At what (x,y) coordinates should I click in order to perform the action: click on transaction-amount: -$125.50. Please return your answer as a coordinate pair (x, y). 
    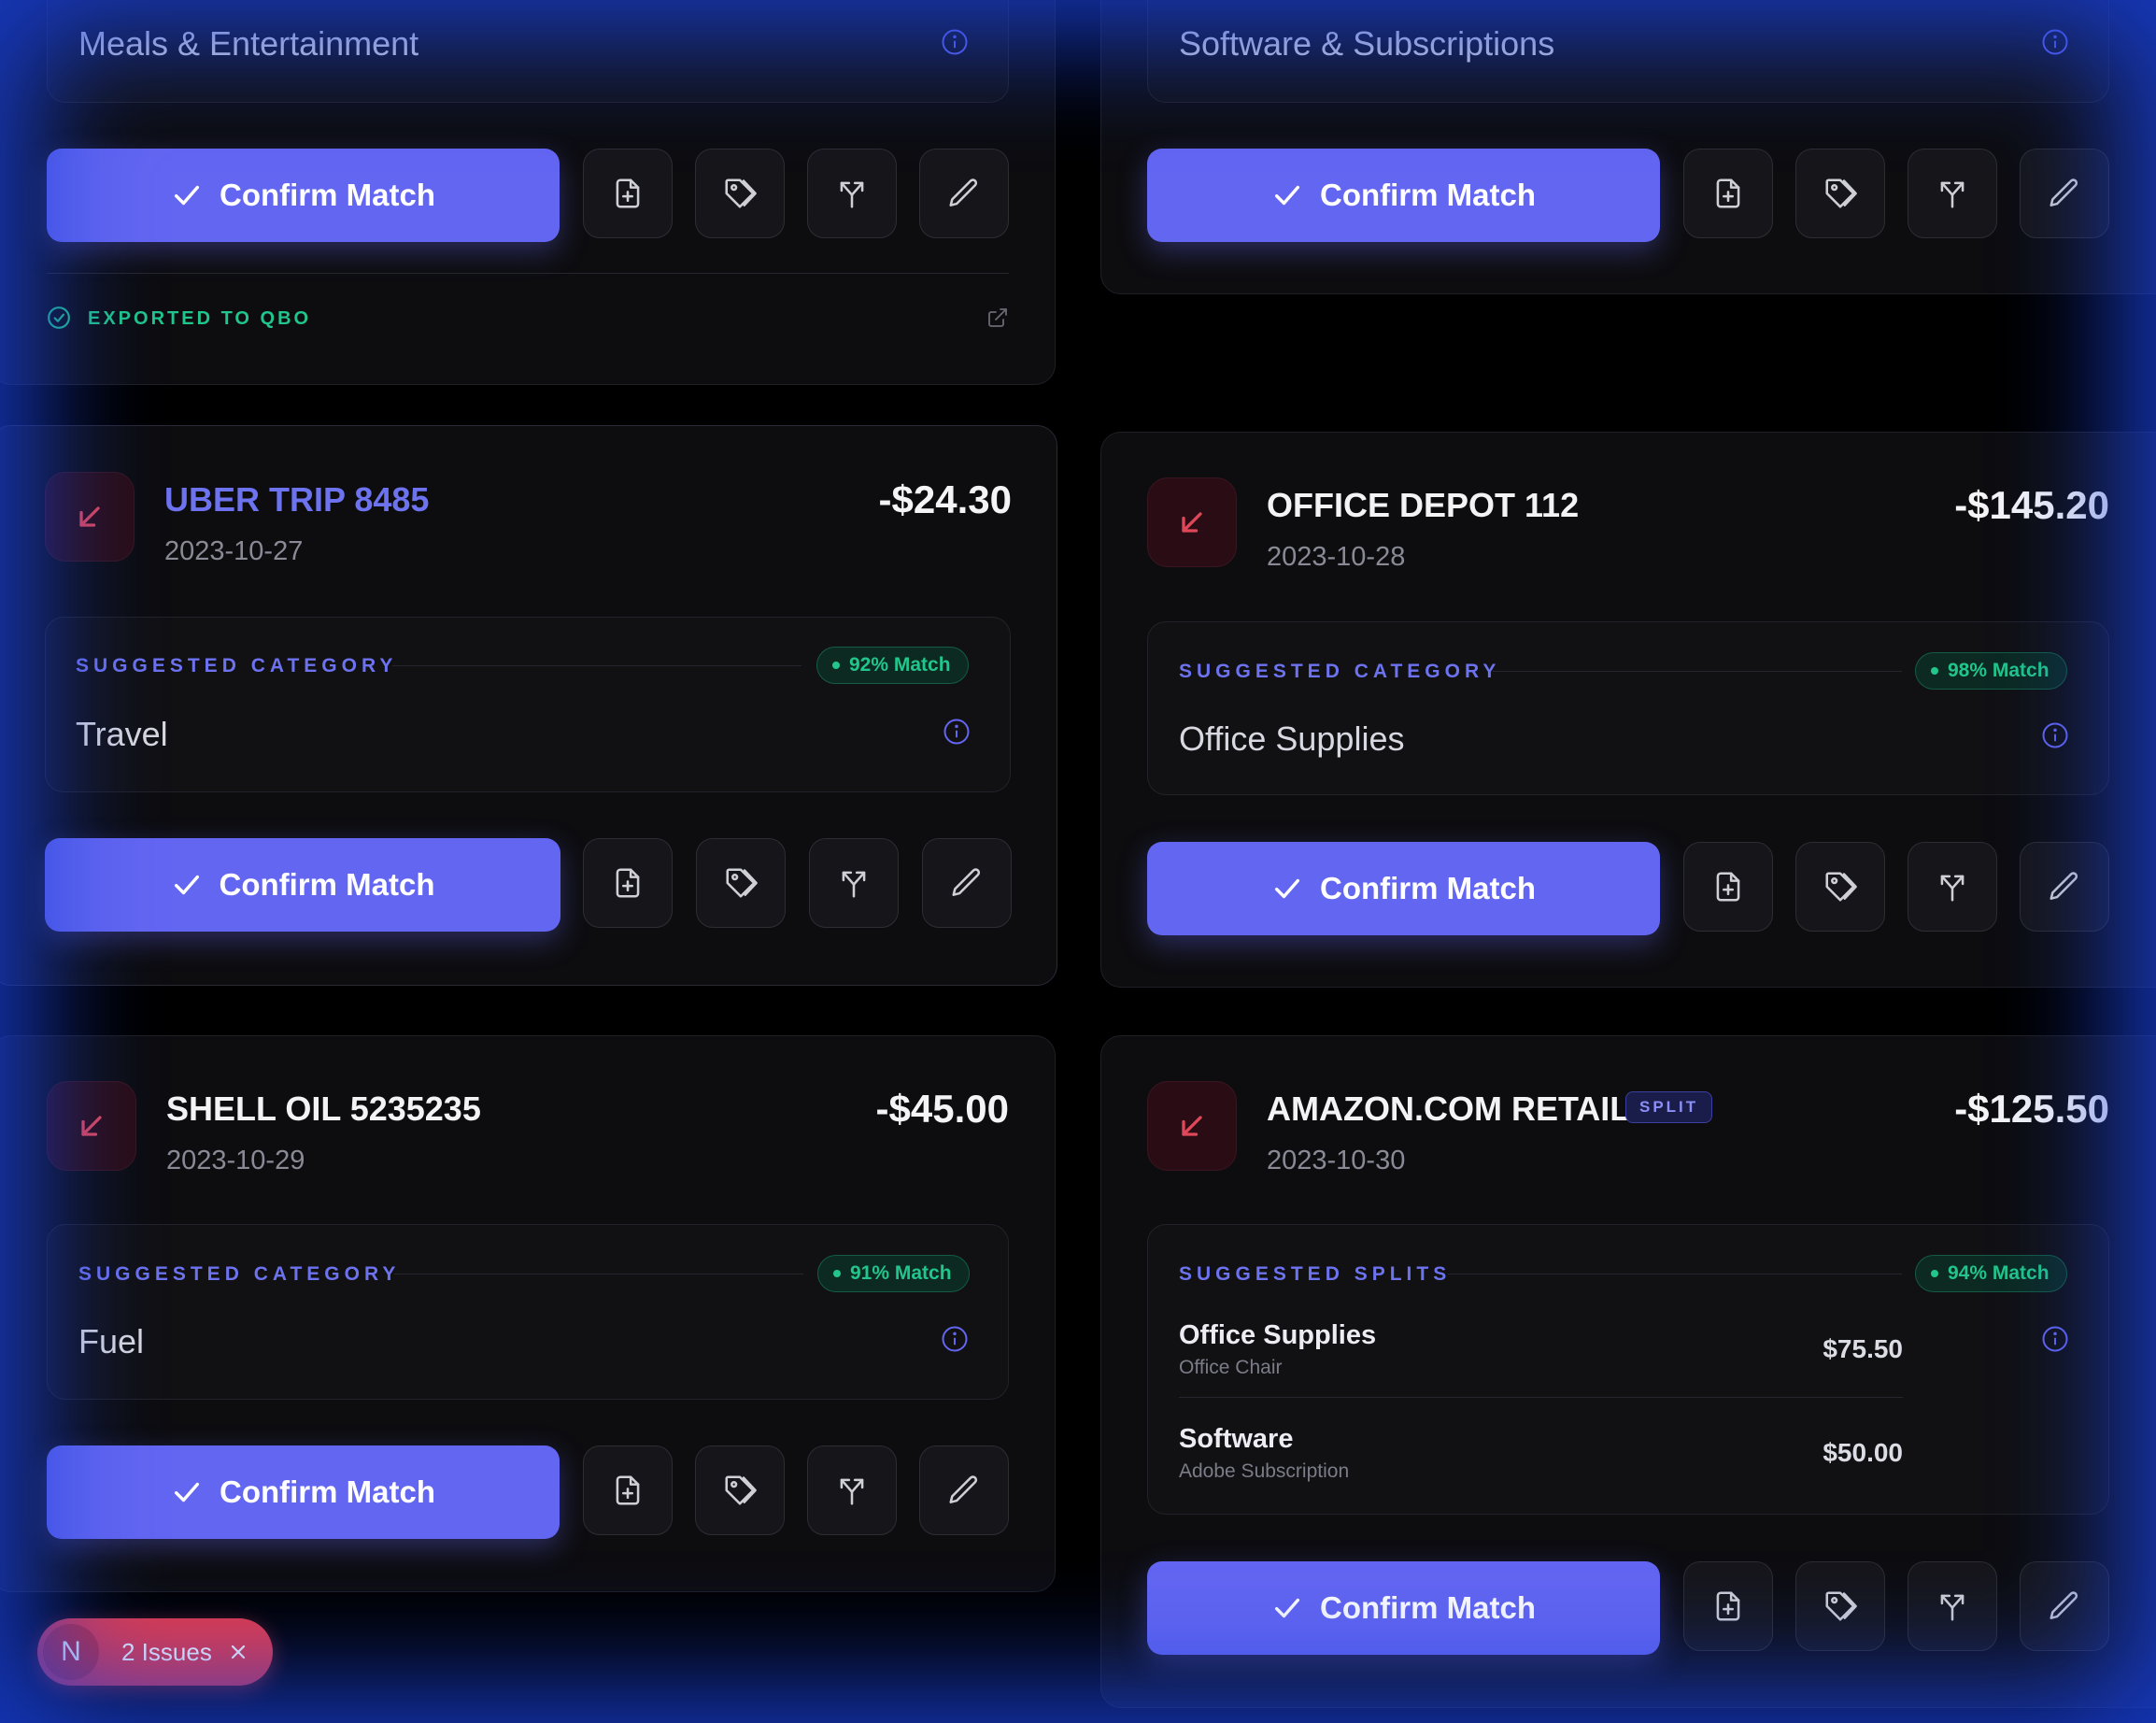
    Looking at the image, I should click on (2031, 1109).